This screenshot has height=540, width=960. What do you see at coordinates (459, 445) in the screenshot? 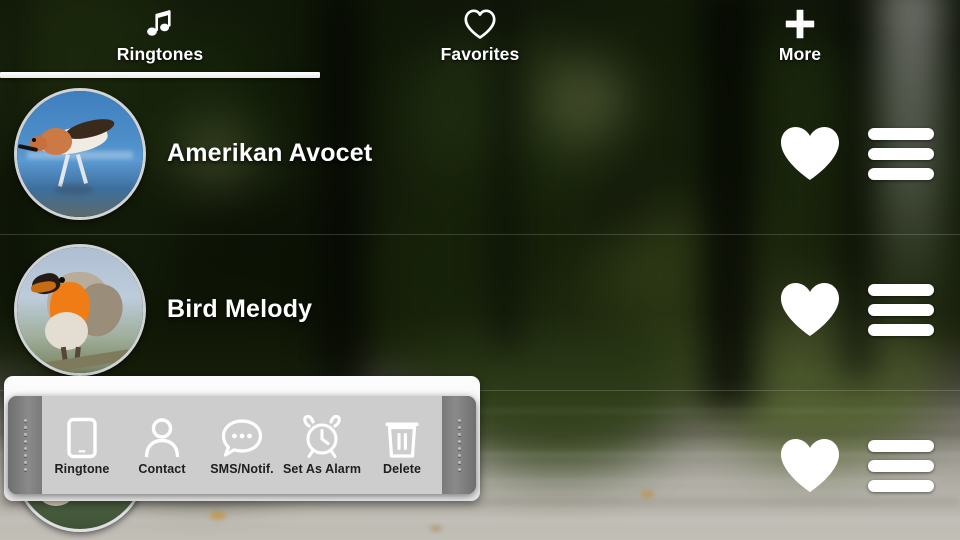
I see `drag-handle-right` at bounding box center [459, 445].